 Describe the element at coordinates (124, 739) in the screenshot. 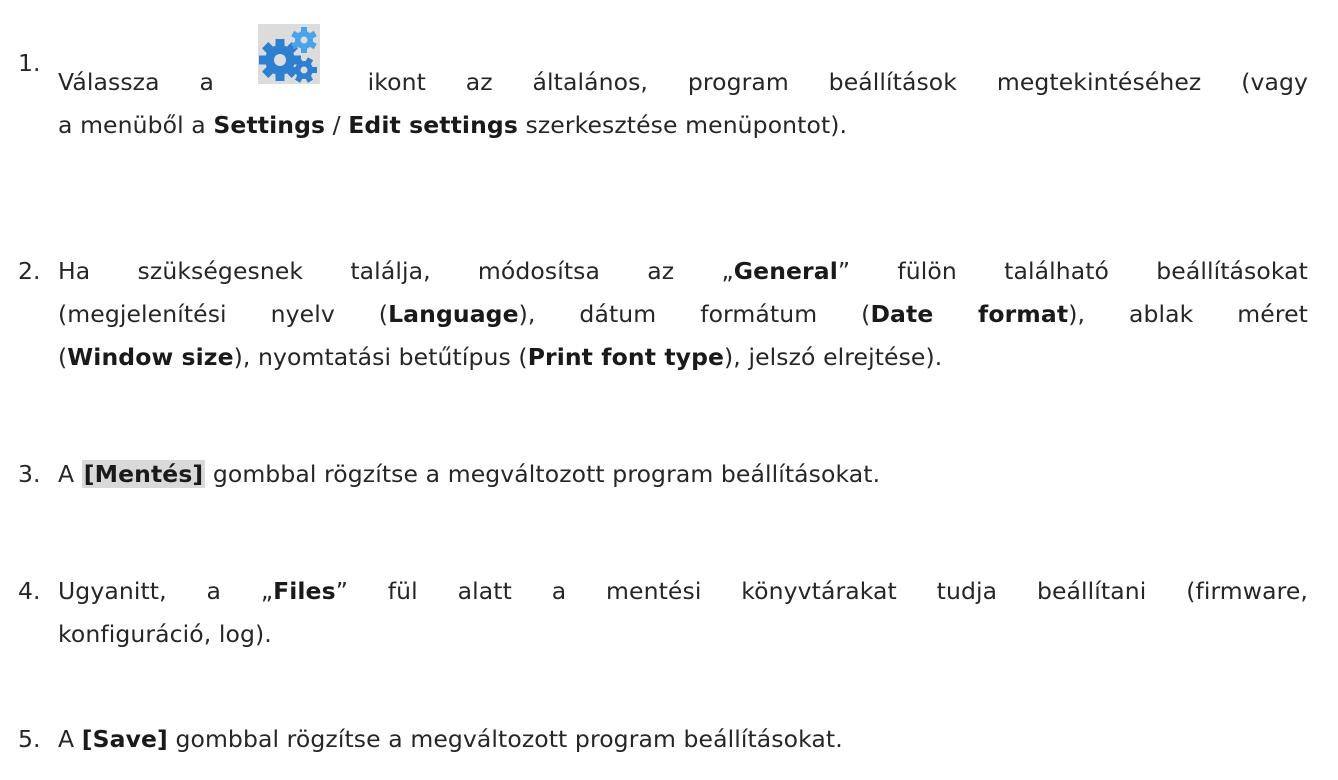

I see `save-button-label: [Save]` at that location.